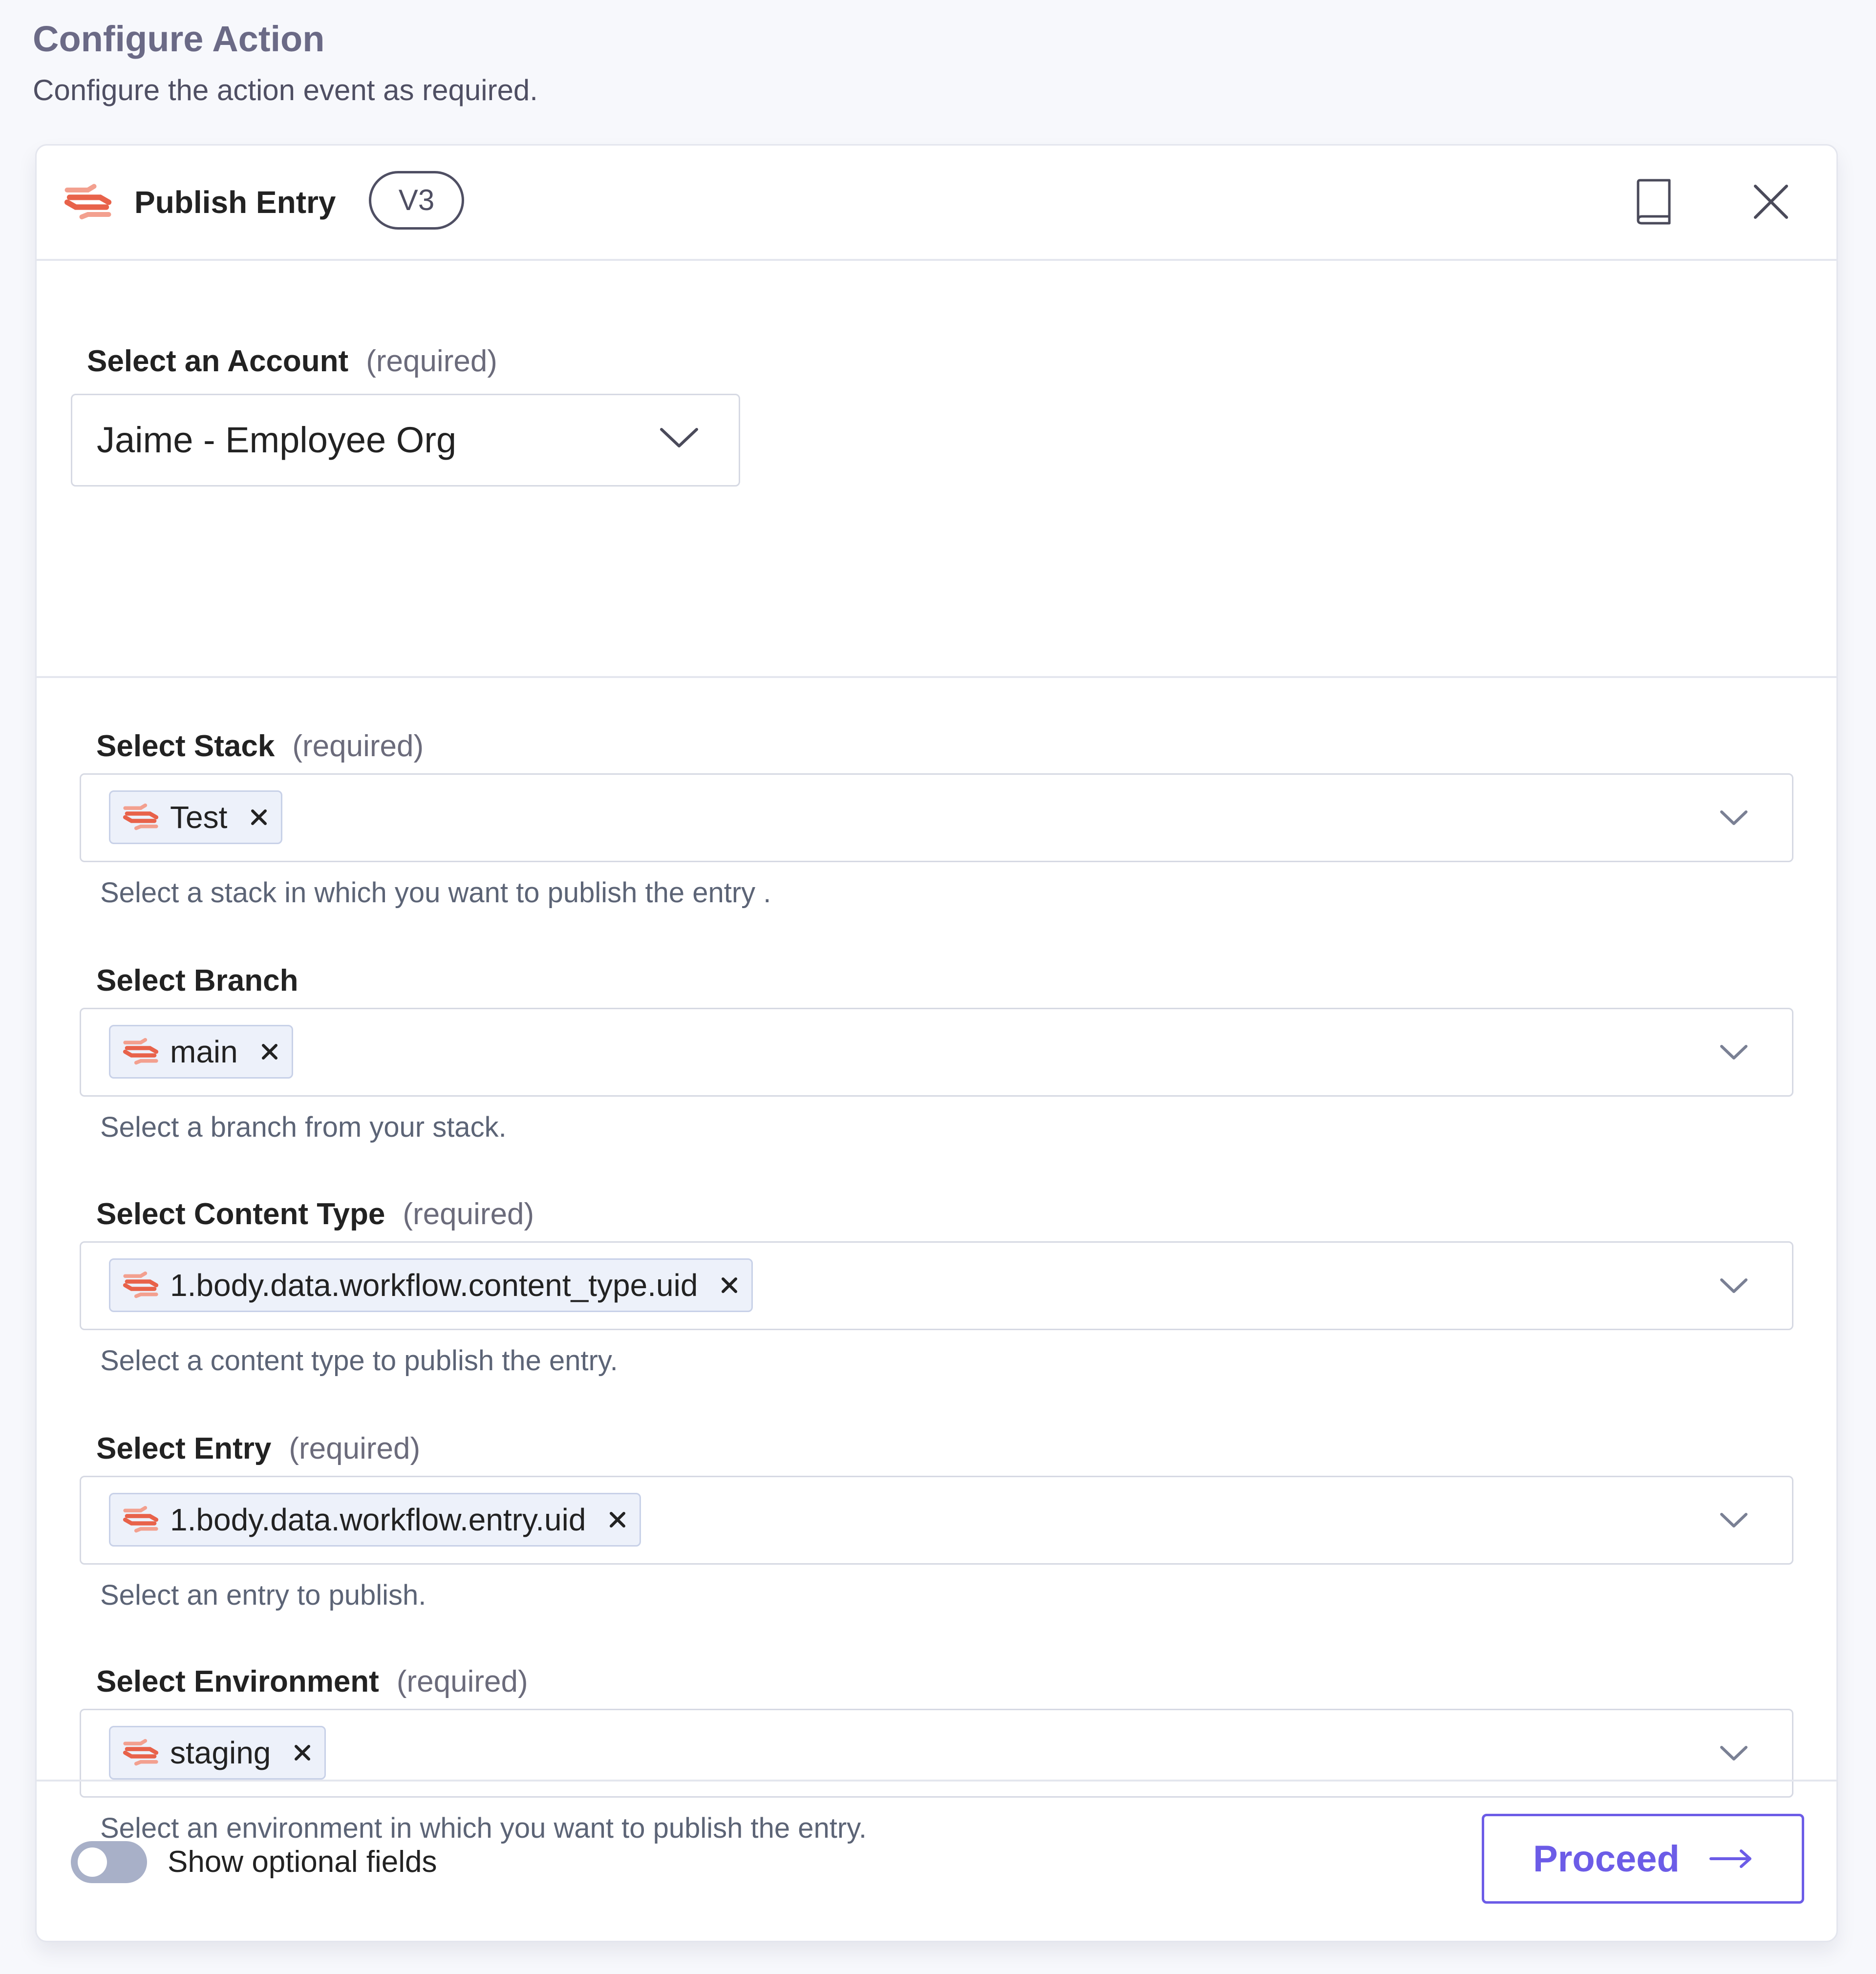 Image resolution: width=1876 pixels, height=1974 pixels. Describe the element at coordinates (197, 981) in the screenshot. I see `field-label: Select Branch` at that location.